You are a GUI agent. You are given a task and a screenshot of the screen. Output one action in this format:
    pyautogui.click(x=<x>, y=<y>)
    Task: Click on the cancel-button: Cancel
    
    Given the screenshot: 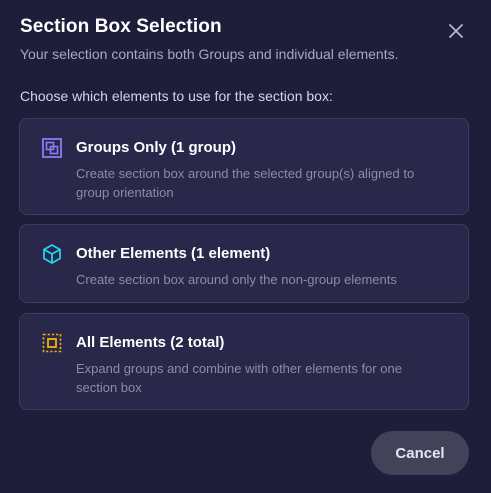 What is the action you would take?
    pyautogui.click(x=420, y=453)
    